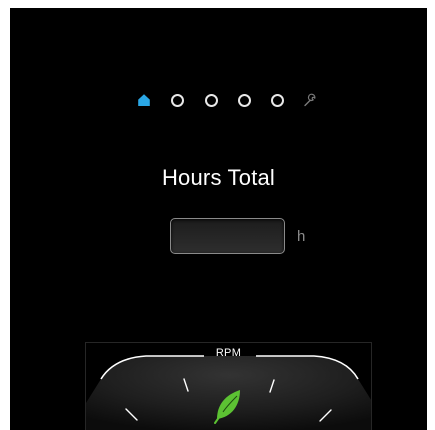 This screenshot has width=435, height=430. I want to click on hours-total-field, so click(227, 236).